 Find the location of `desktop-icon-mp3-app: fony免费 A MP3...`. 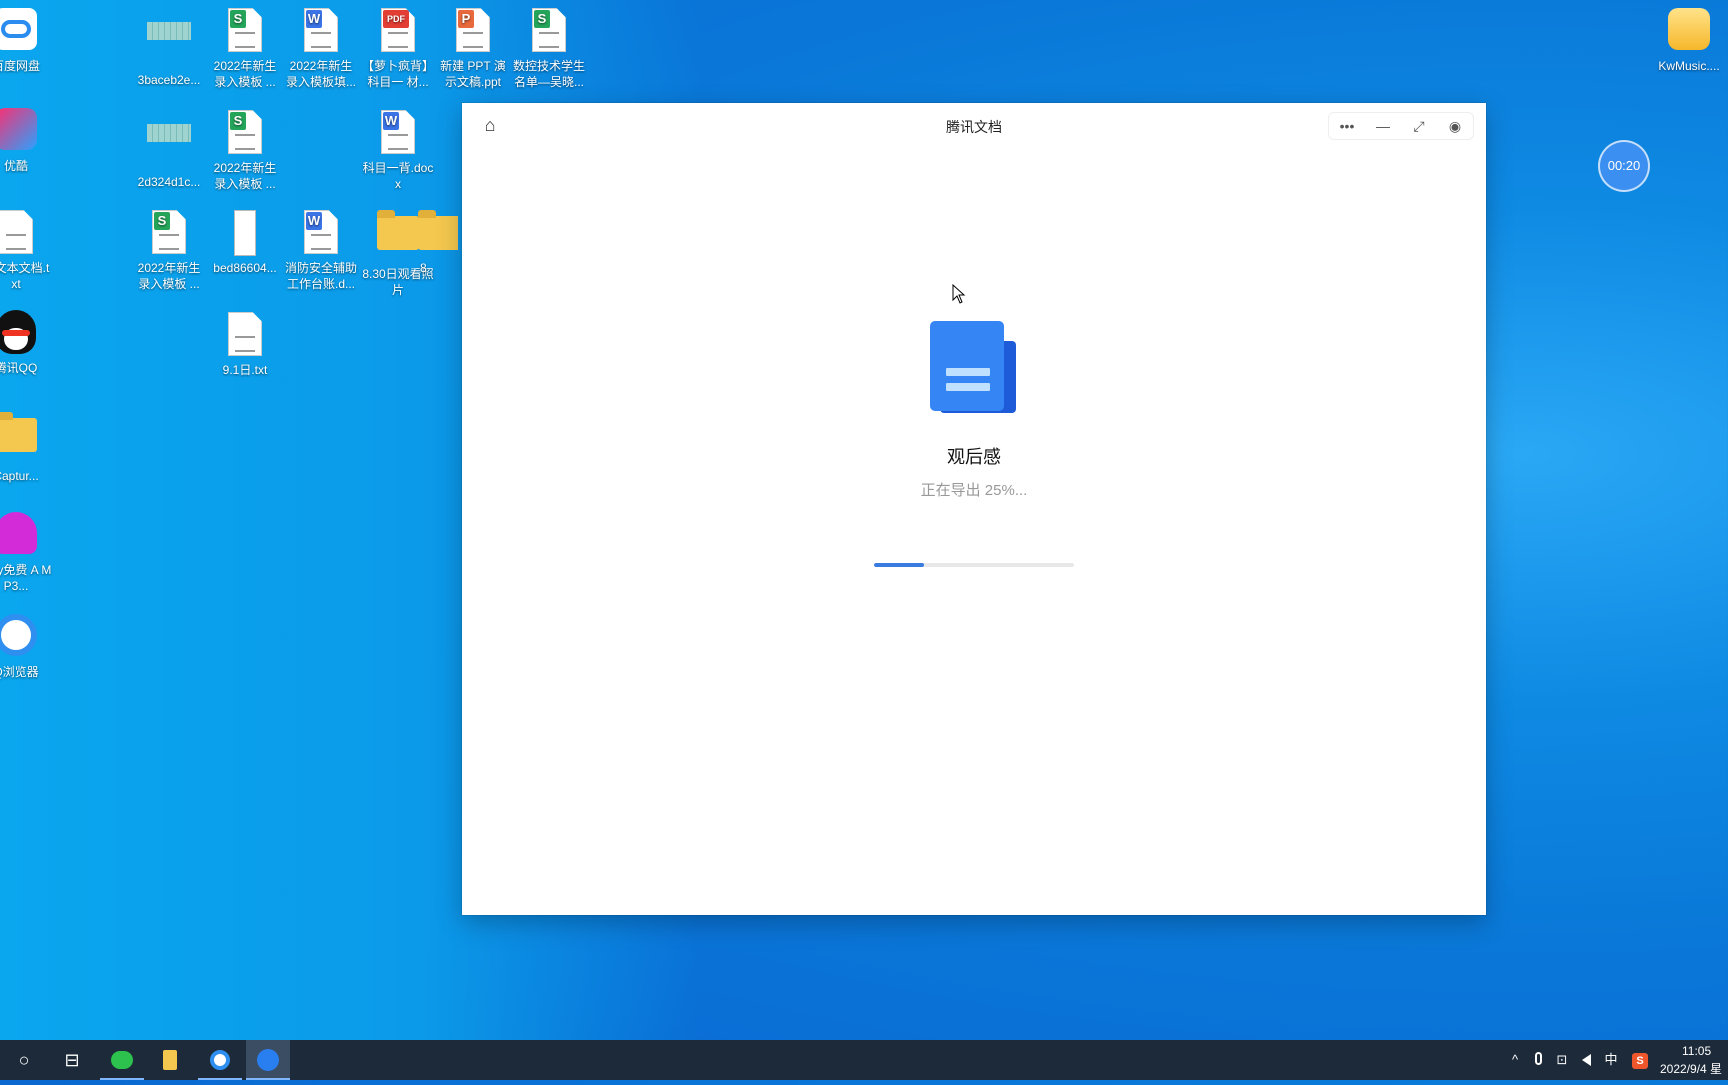

desktop-icon-mp3-app: fony免费 A MP3... is located at coordinates (27, 553).